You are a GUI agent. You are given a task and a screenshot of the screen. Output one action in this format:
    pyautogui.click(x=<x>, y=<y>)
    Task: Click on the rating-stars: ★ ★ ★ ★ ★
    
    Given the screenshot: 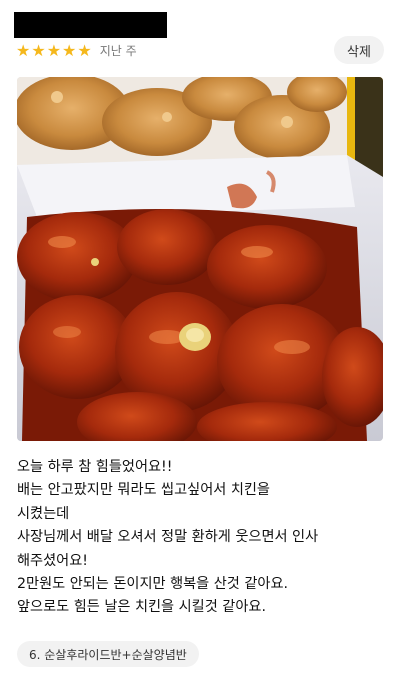 What is the action you would take?
    pyautogui.click(x=54, y=50)
    